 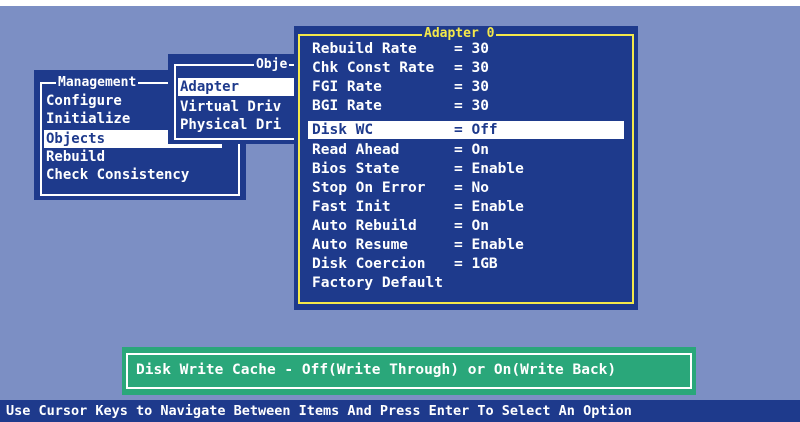 I want to click on menu-item-initialize: Initialize, so click(x=88, y=119).